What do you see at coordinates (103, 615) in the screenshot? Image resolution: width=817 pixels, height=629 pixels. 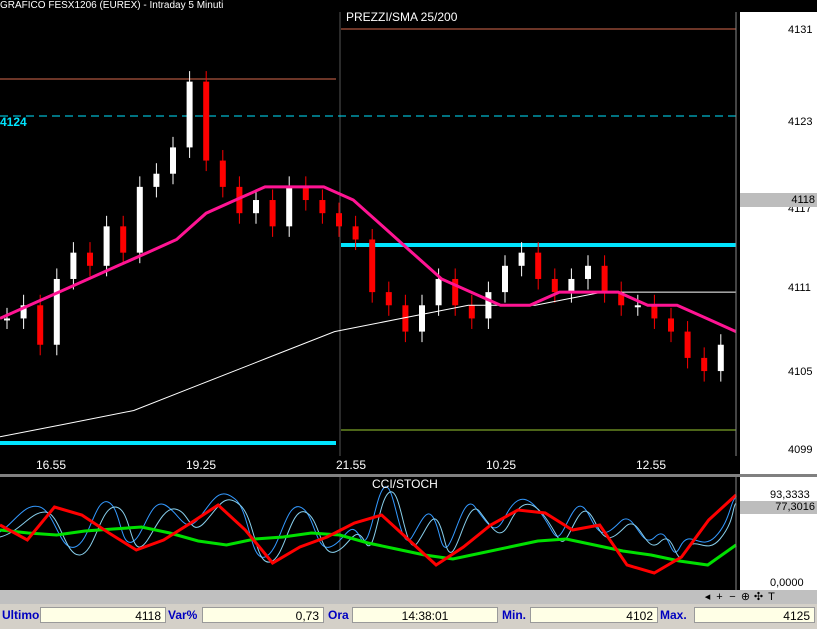 I see `ultimo-value: 4118` at bounding box center [103, 615].